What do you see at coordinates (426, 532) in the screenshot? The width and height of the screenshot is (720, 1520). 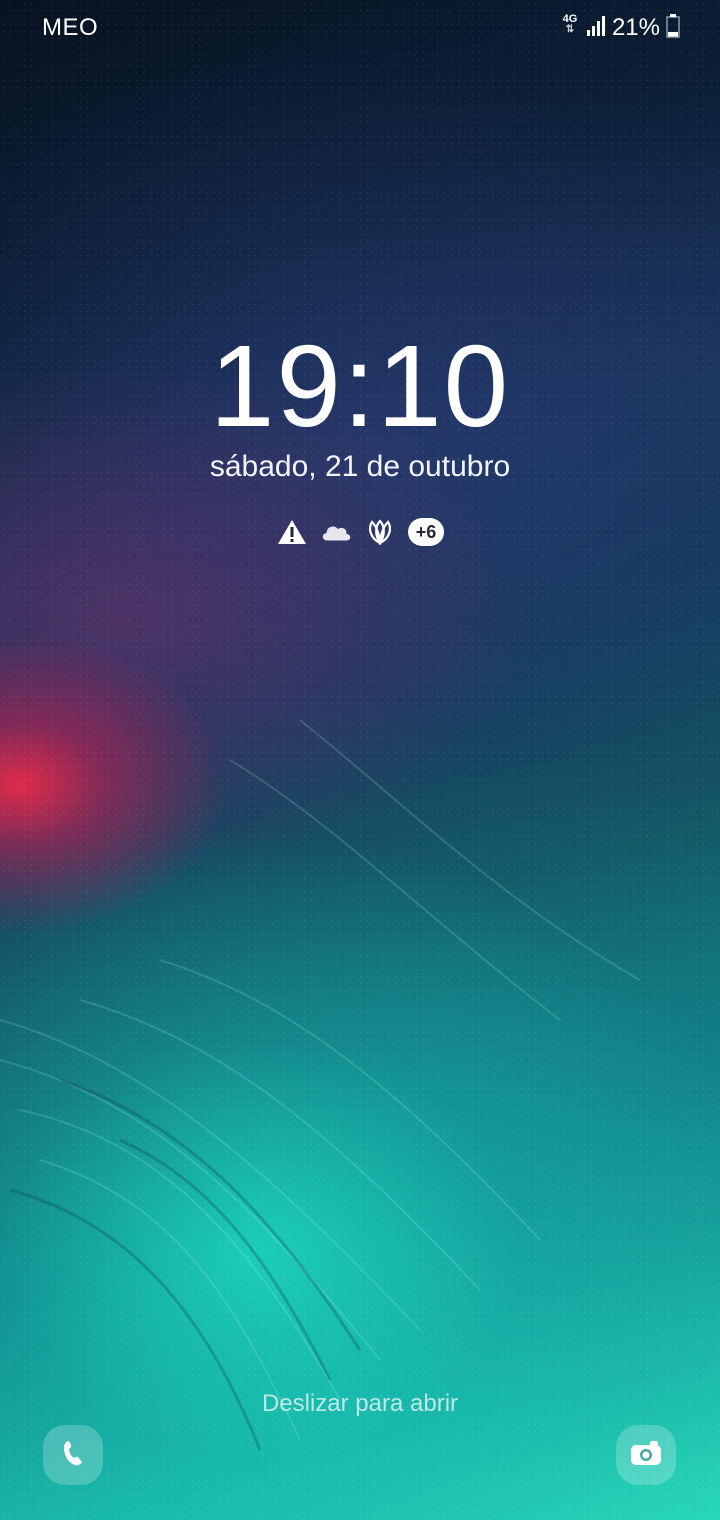 I see `more-notifications-badge: +6` at bounding box center [426, 532].